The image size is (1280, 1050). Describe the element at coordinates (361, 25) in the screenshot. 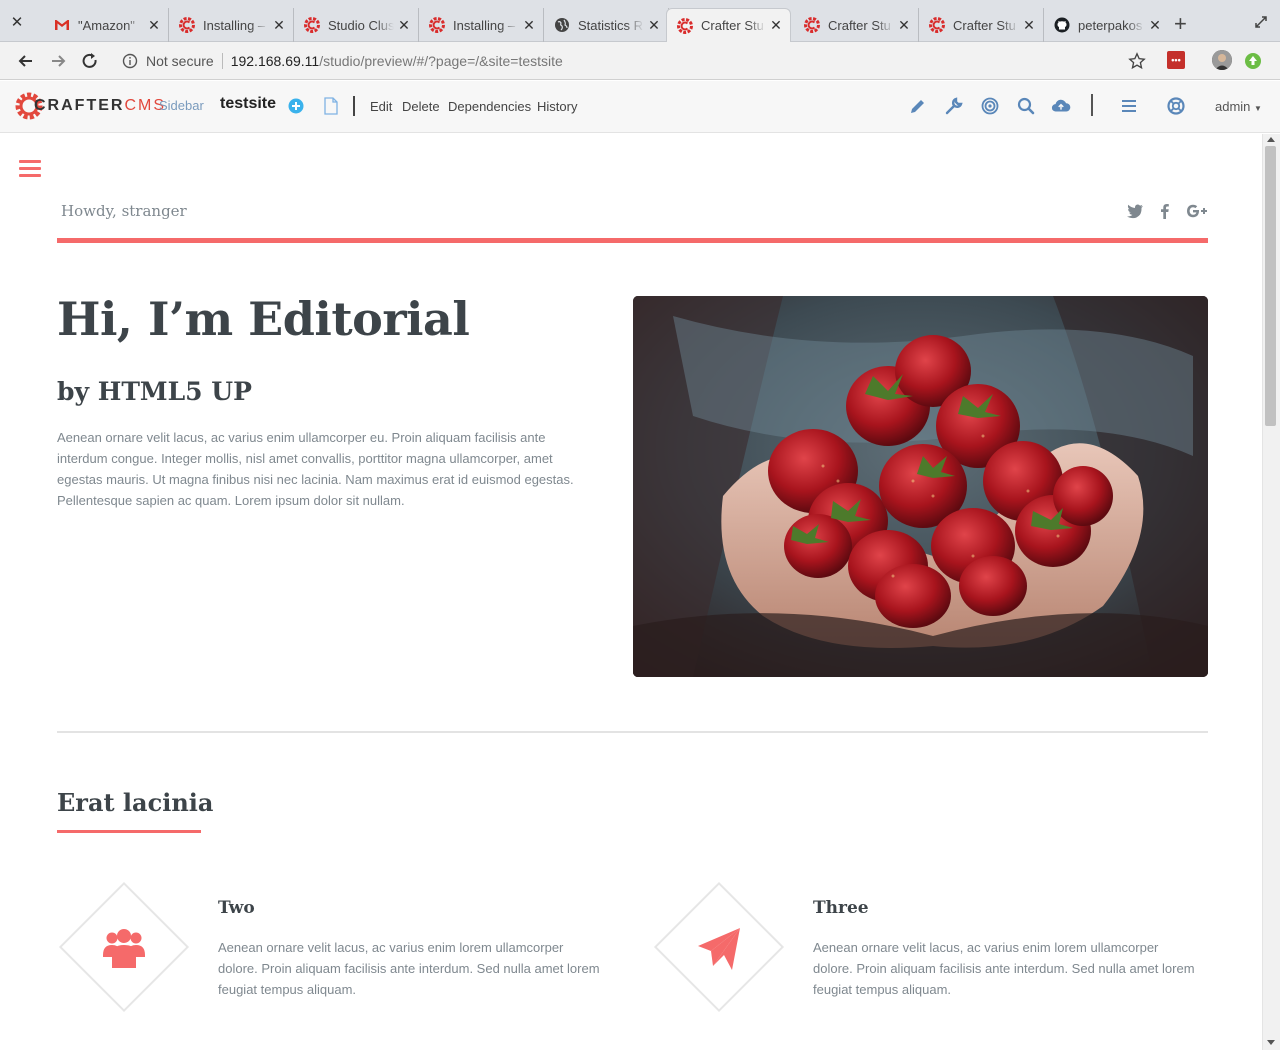

I see `tab-title: Studio Clus` at that location.